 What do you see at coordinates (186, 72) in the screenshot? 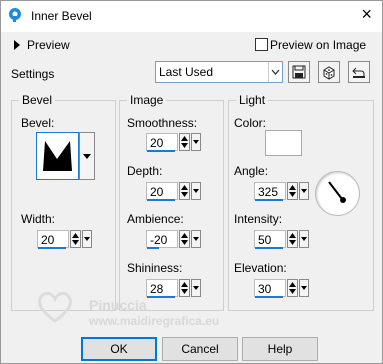
I see `preset-value: Last Used` at bounding box center [186, 72].